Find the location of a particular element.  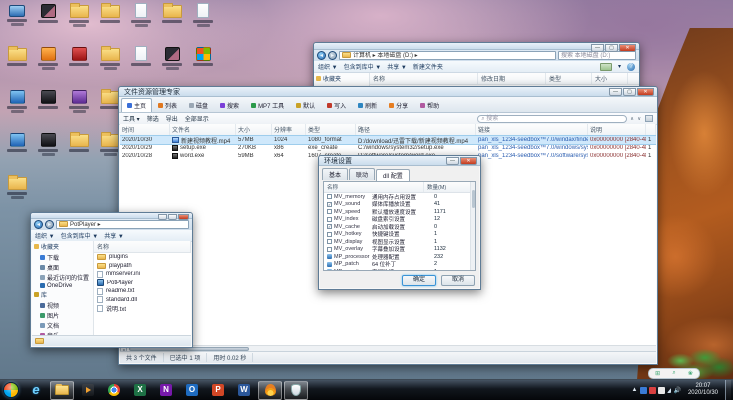

change-view-icon is located at coordinates (605, 66).